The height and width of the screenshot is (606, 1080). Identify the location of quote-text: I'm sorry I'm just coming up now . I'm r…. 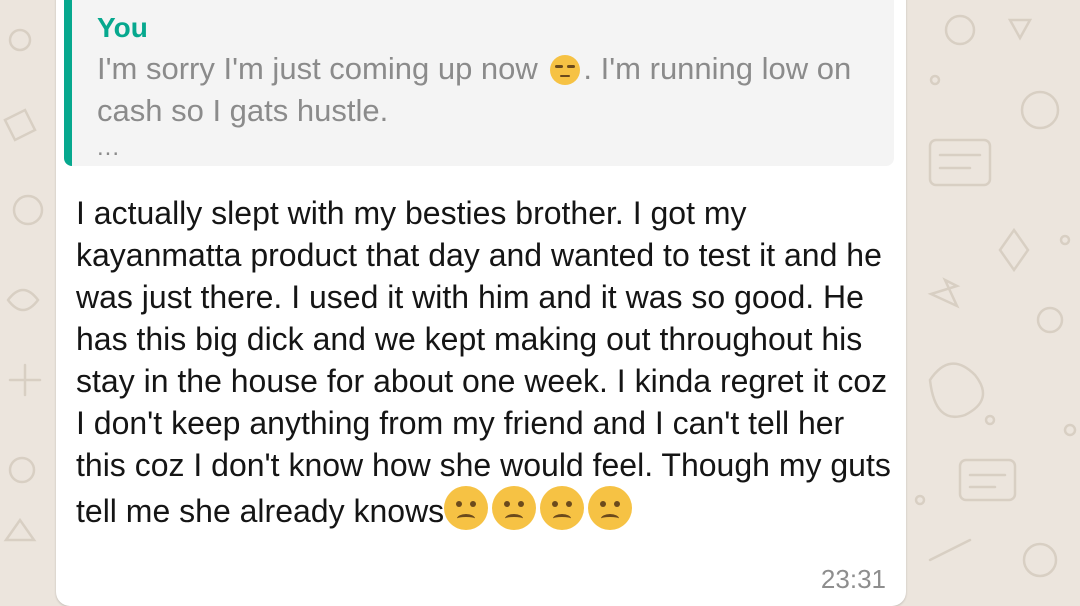
(492, 90).